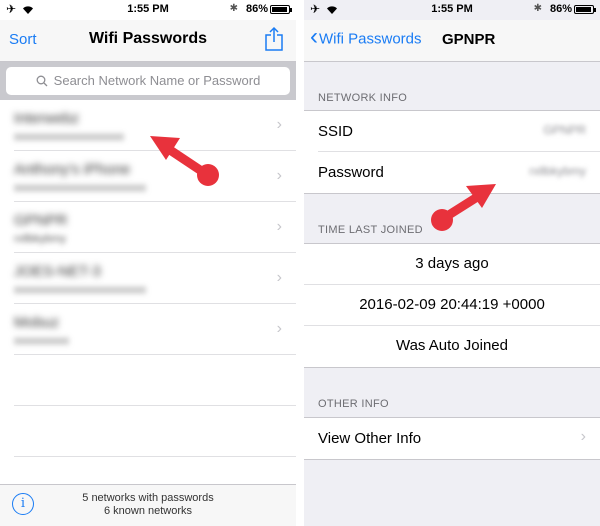 The width and height of the screenshot is (600, 526). I want to click on page-title: GPNPR, so click(469, 39).